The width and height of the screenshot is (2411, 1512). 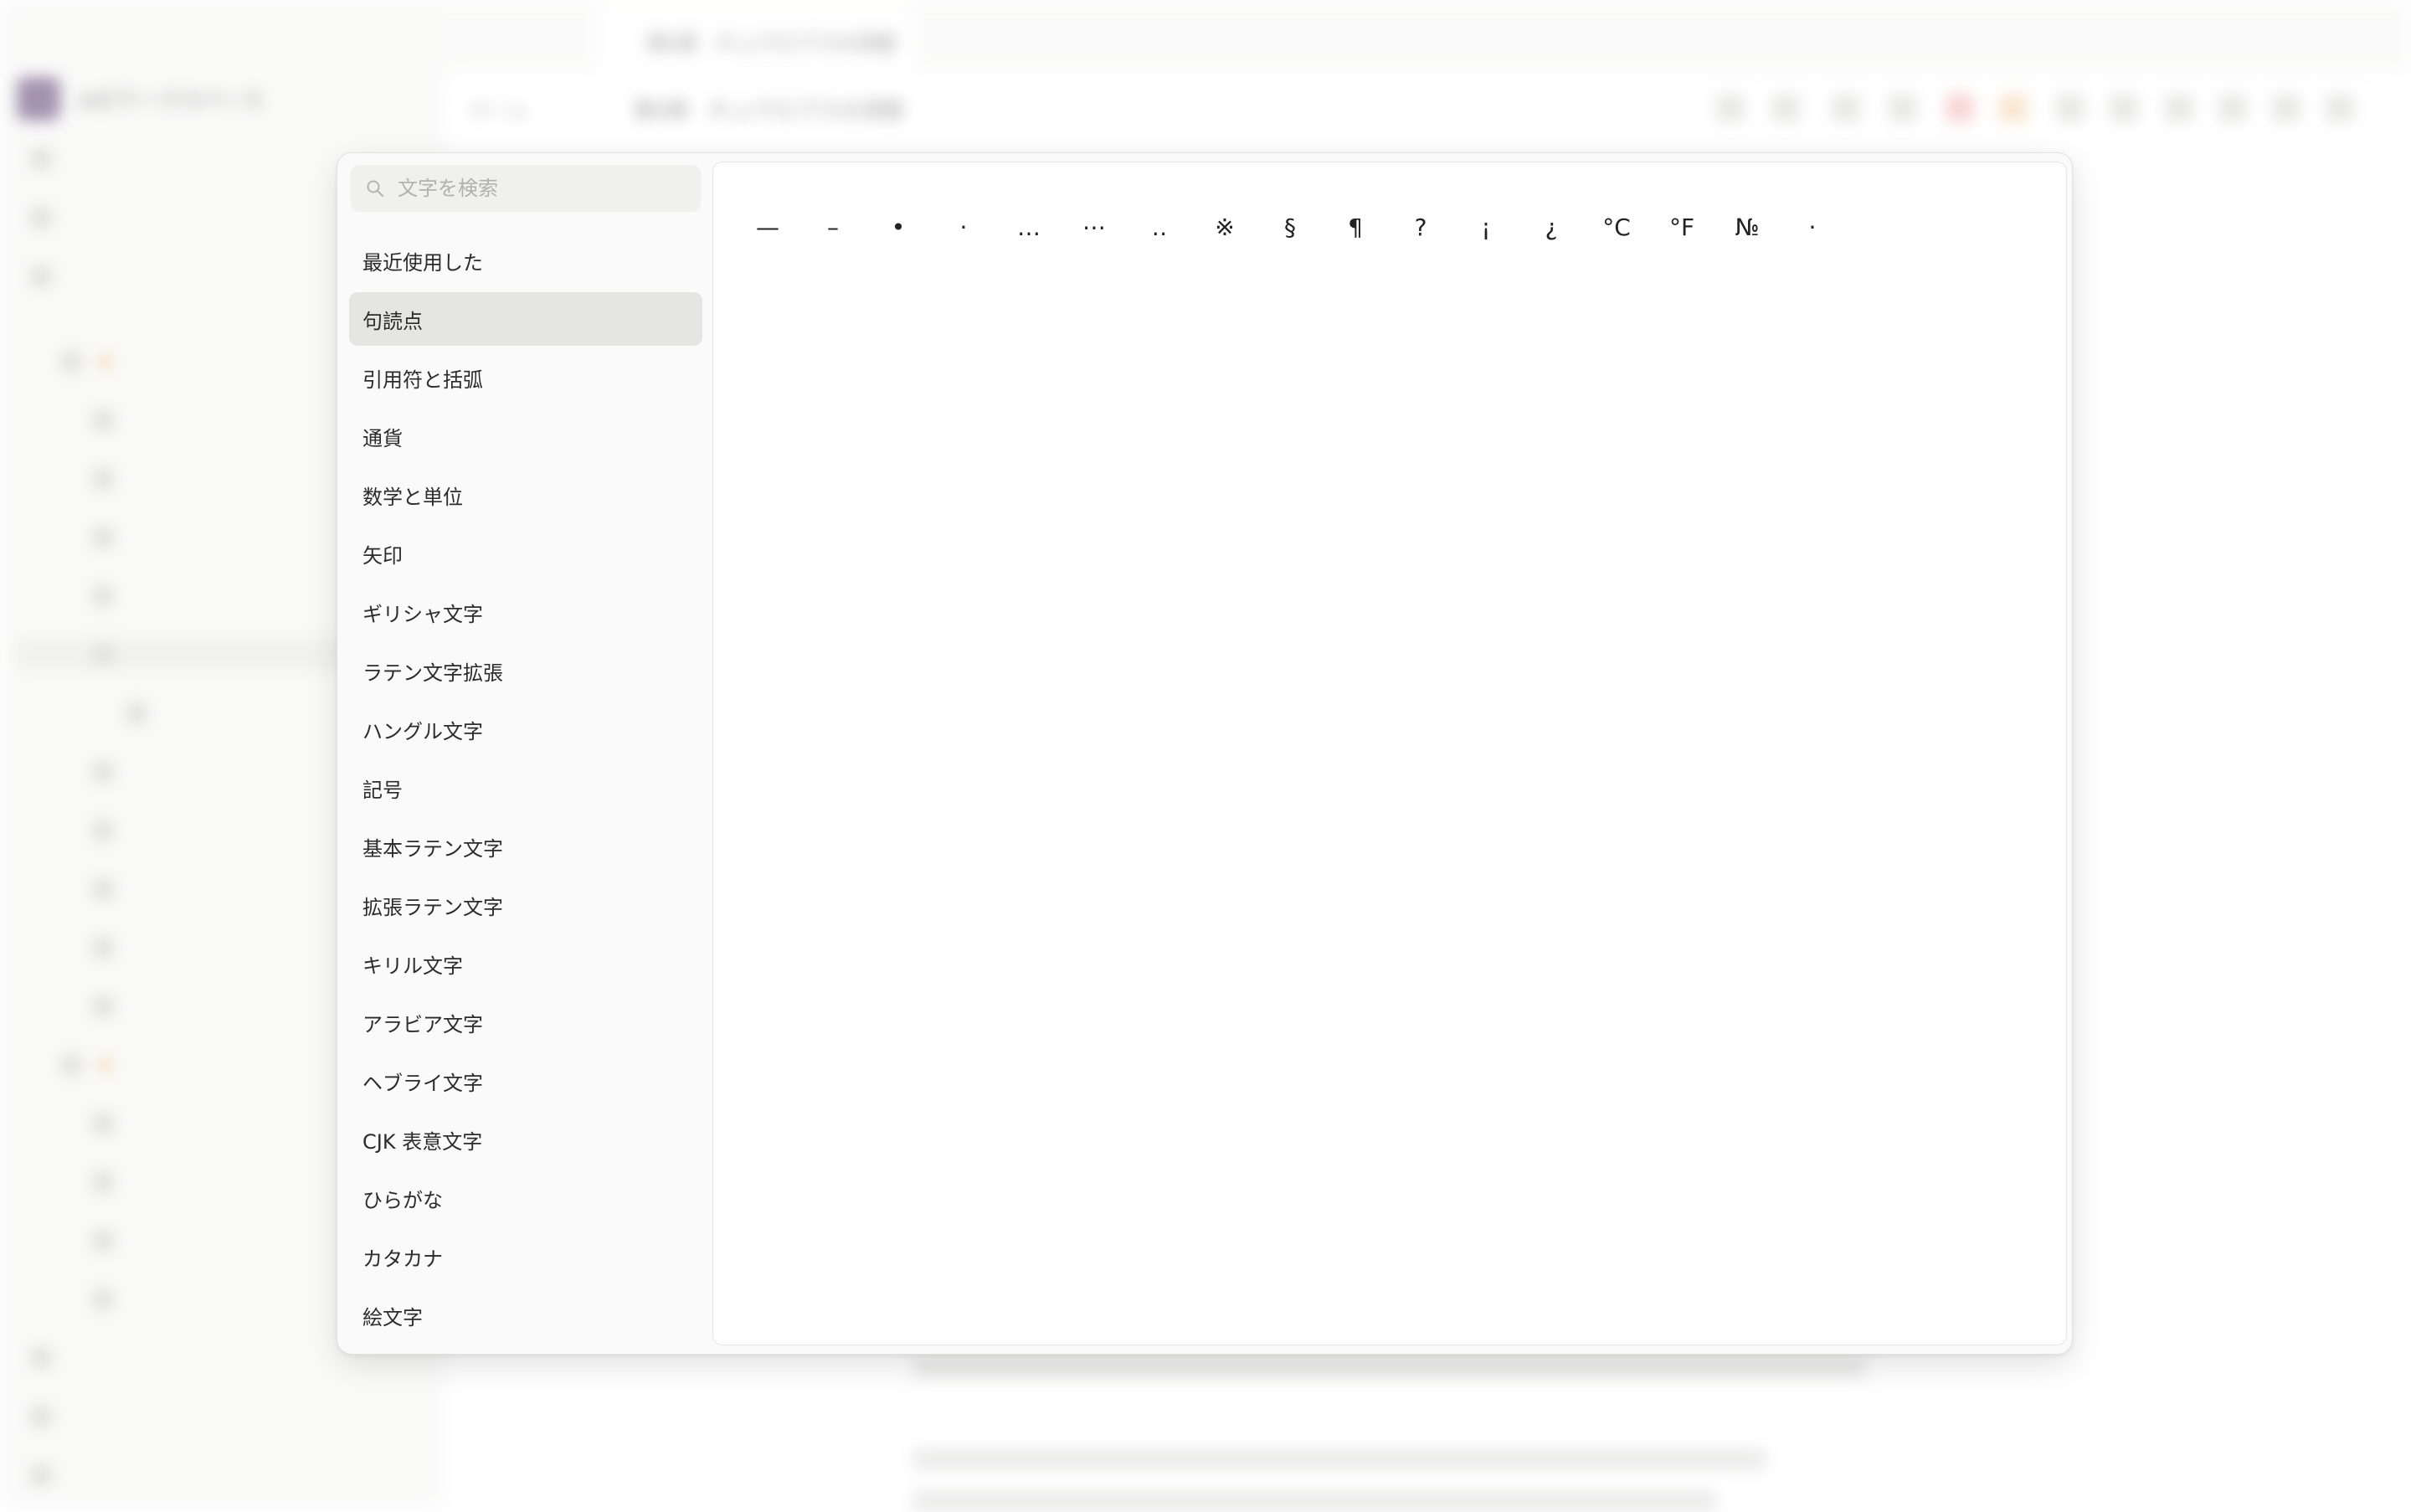 I want to click on category-extended-latin: 拡張ラテン文字, so click(x=525, y=905).